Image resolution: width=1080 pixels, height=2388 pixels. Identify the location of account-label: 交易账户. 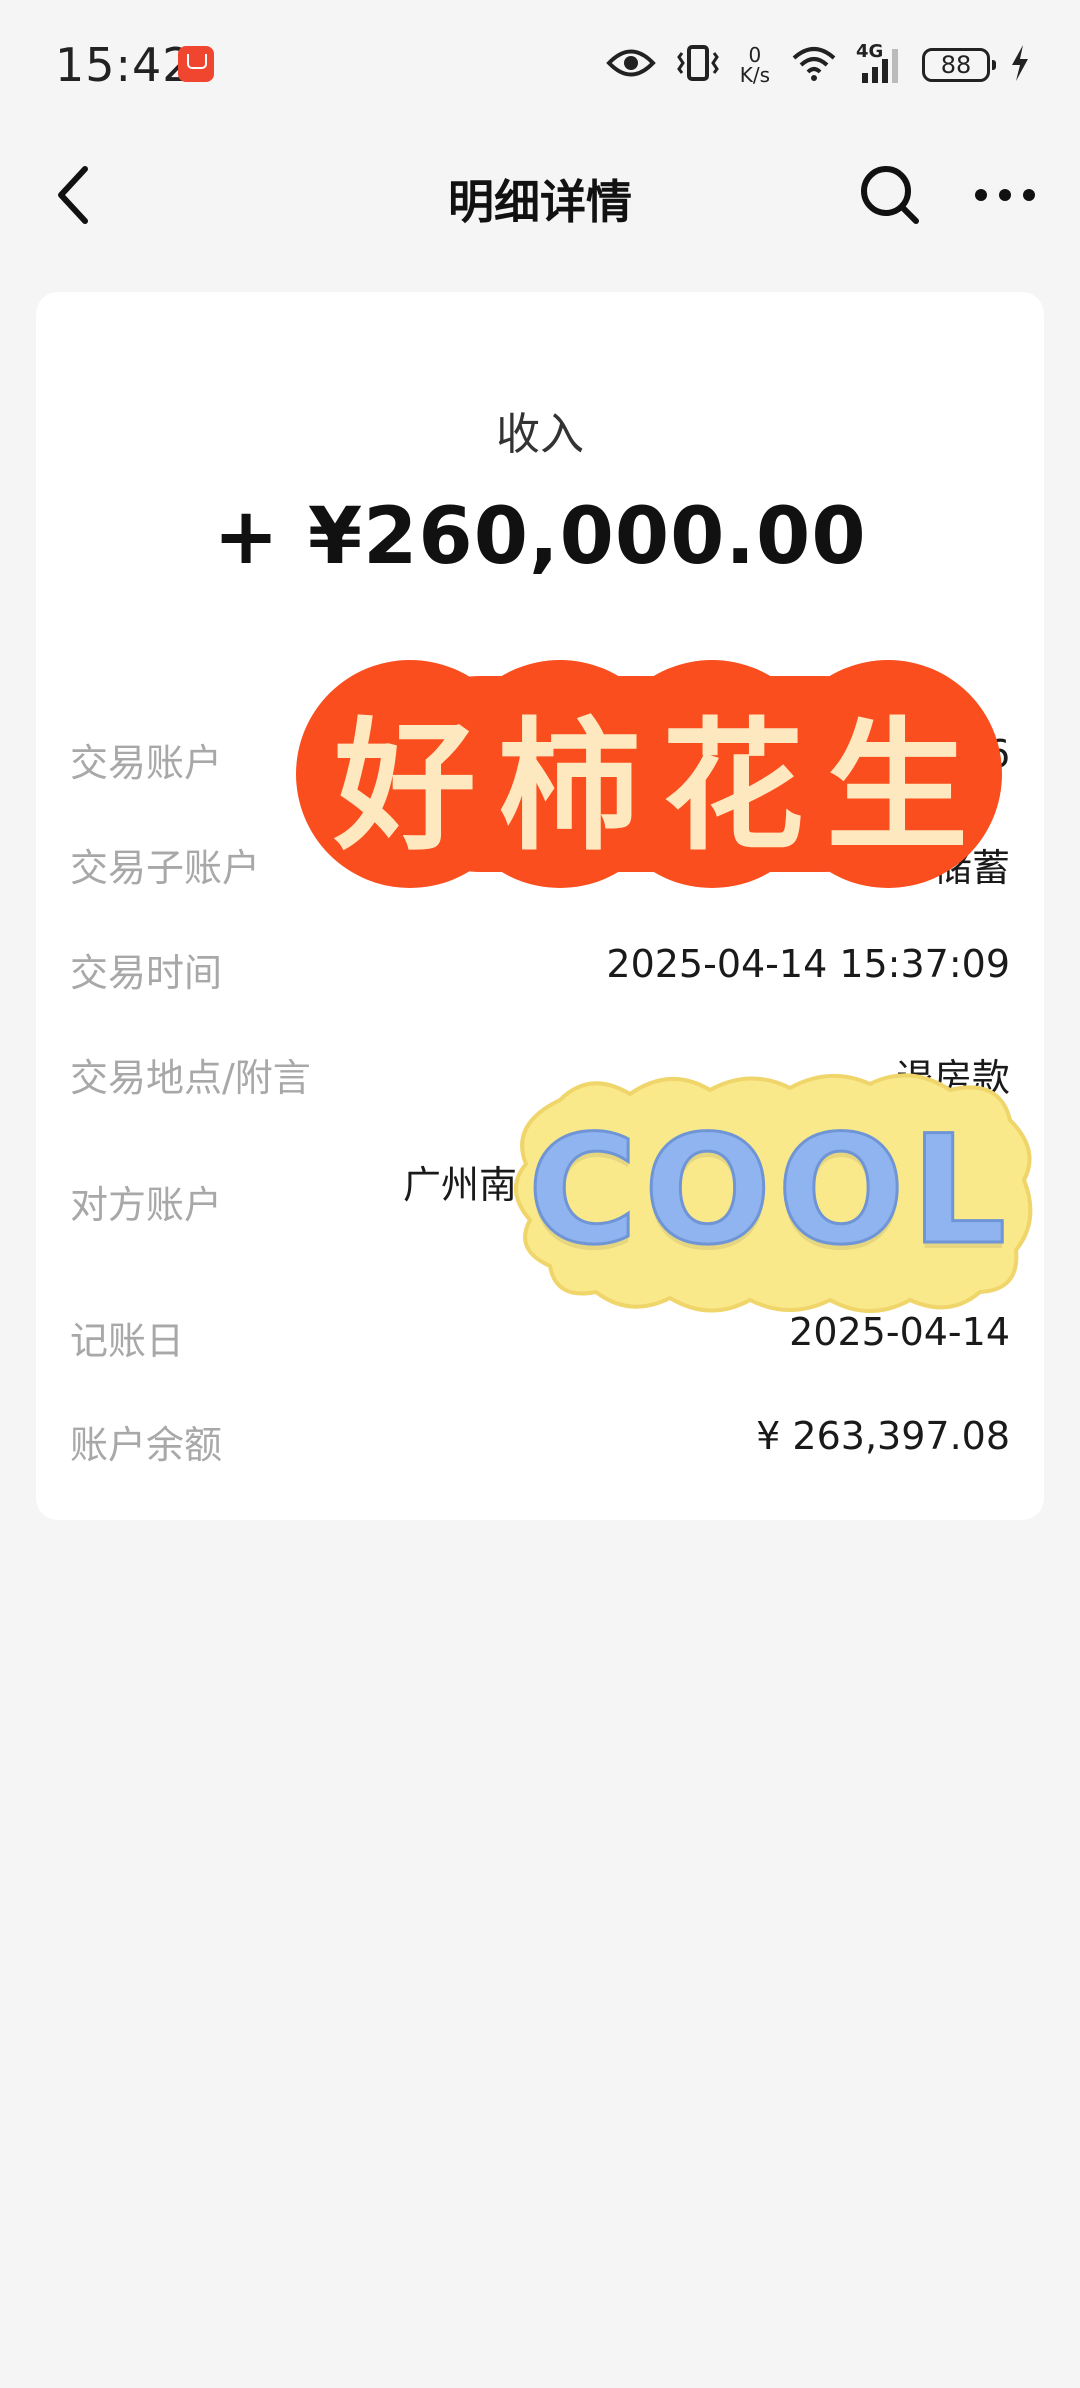
(146, 763).